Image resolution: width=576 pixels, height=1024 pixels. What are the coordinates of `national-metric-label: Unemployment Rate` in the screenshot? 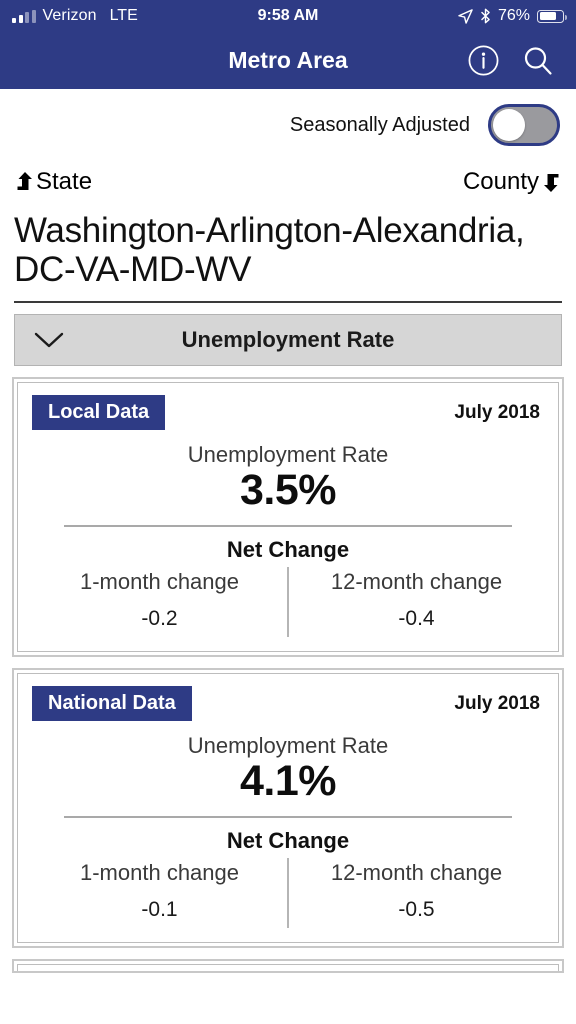 It's located at (288, 746).